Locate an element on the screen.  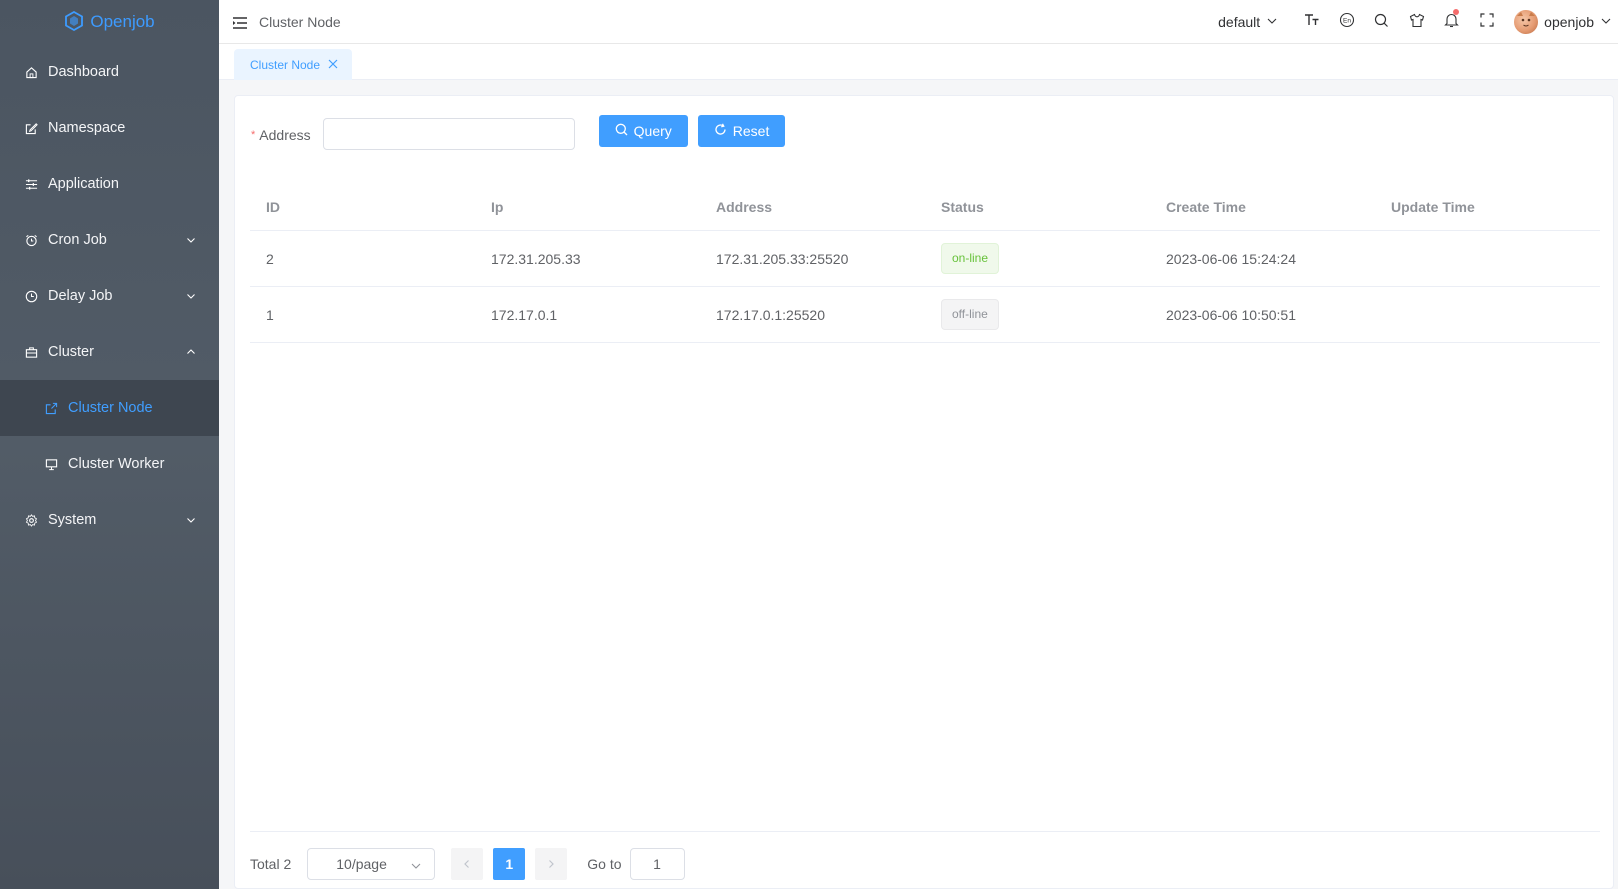
namespace-select: default is located at coordinates (1248, 22).